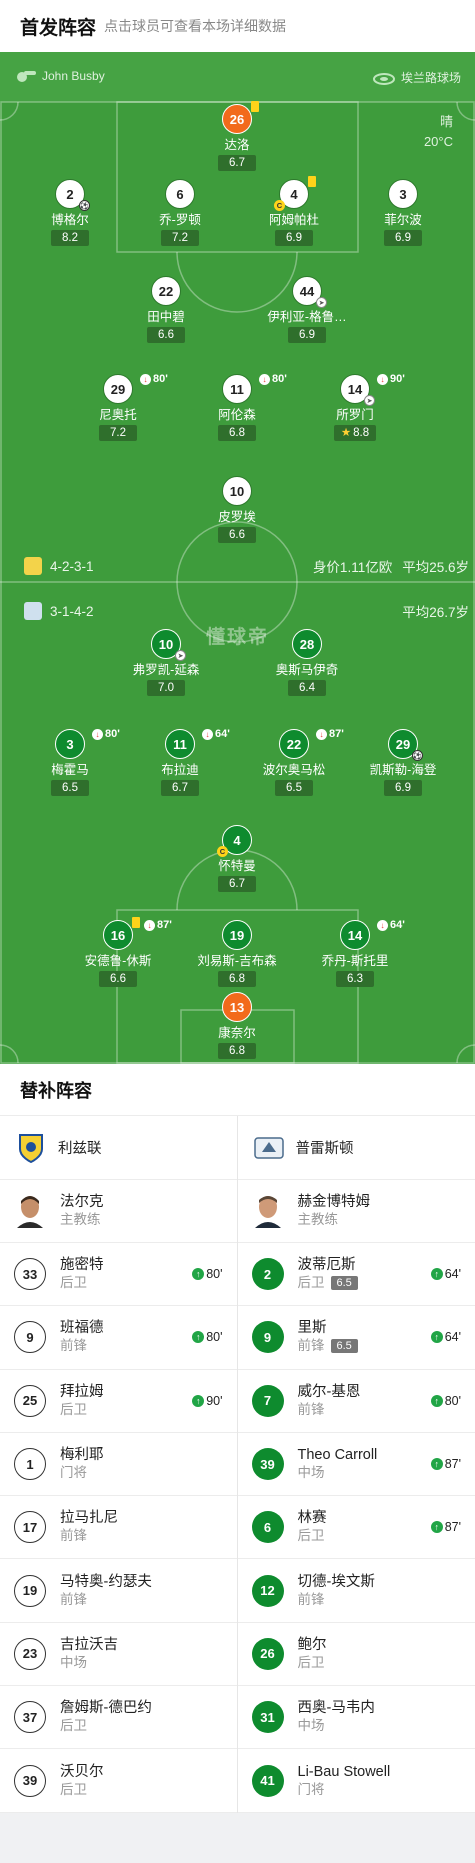 The height and width of the screenshot is (1863, 475). I want to click on player-preston-28: 28 奥斯马伊奇 6.4, so click(307, 662).